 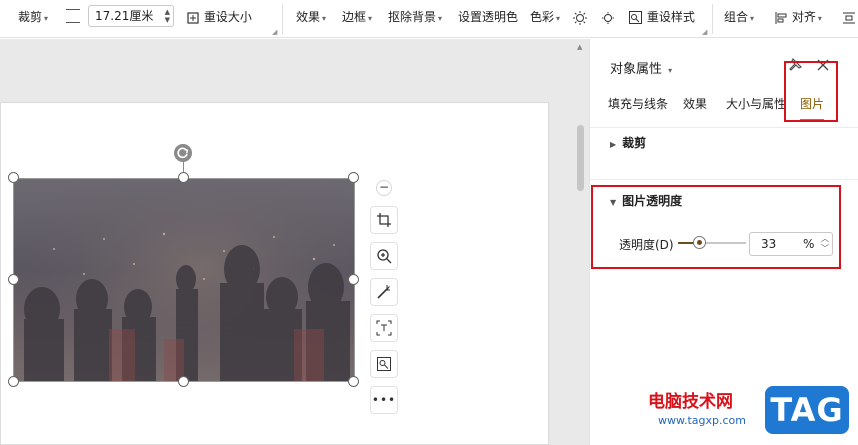 I want to click on sun-plus-icon, so click(x=580, y=17).